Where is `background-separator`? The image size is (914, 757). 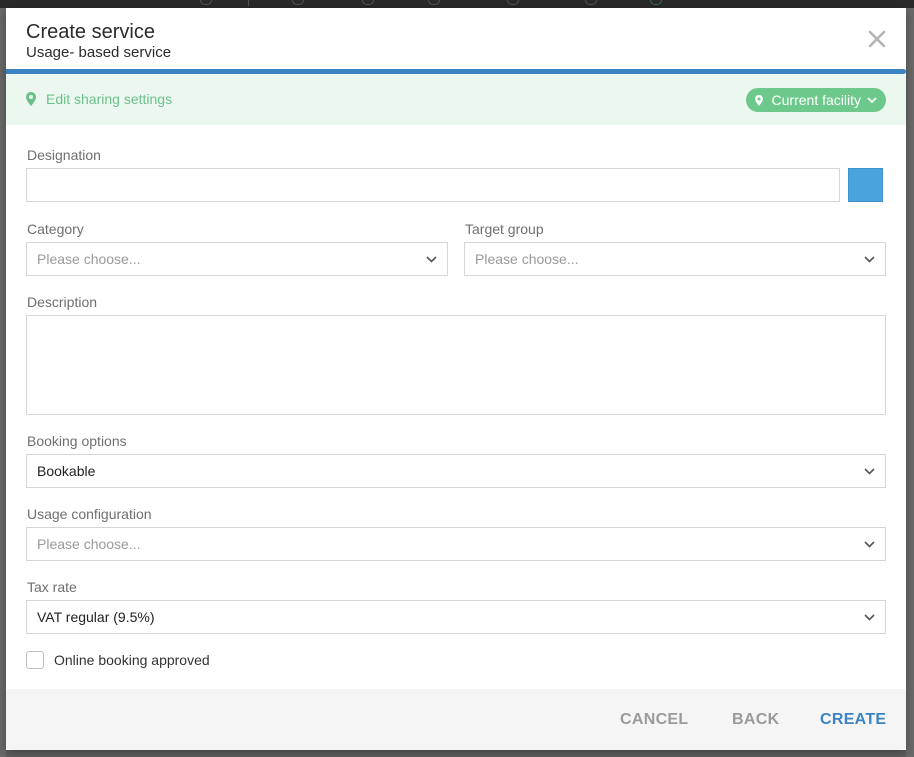 background-separator is located at coordinates (248, 3).